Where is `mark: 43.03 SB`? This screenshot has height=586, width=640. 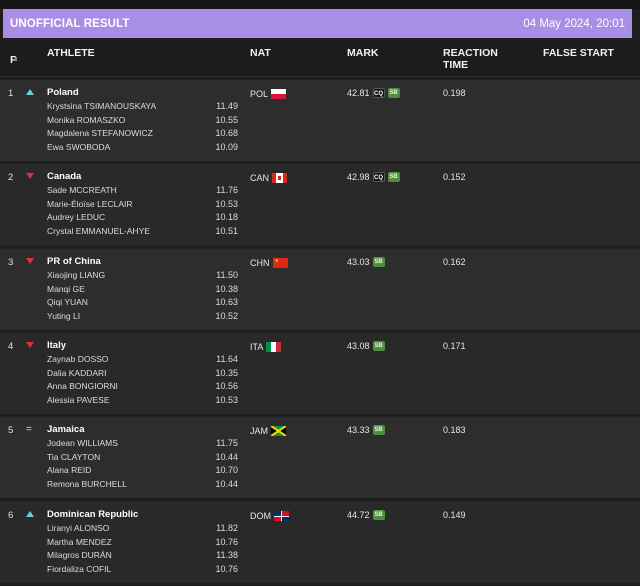
mark: 43.03 SB is located at coordinates (366, 262).